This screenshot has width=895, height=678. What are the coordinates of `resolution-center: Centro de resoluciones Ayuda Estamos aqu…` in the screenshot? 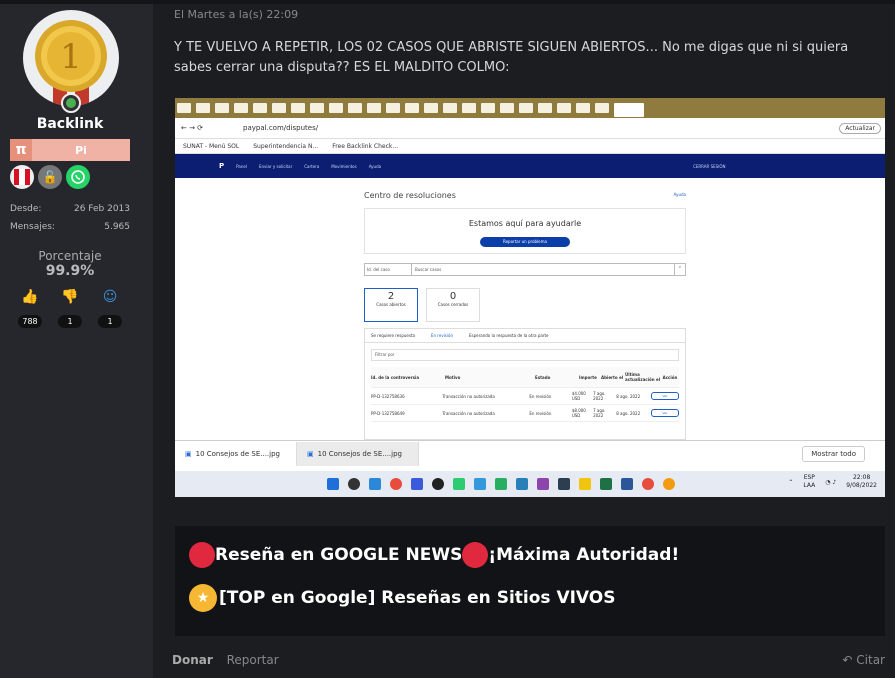 It's located at (525, 315).